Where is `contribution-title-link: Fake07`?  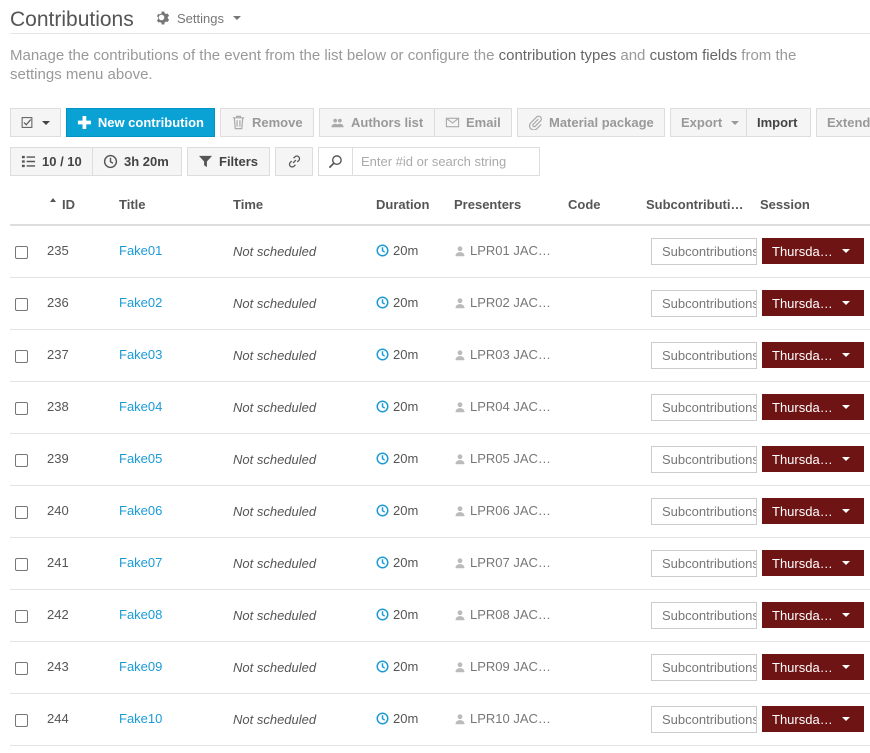
contribution-title-link: Fake07 is located at coordinates (140, 562).